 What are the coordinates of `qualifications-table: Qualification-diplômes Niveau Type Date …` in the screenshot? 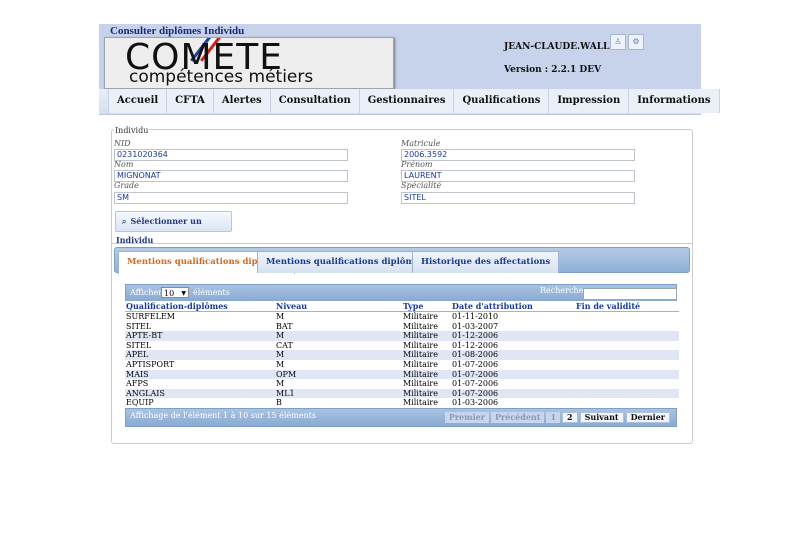 It's located at (402, 354).